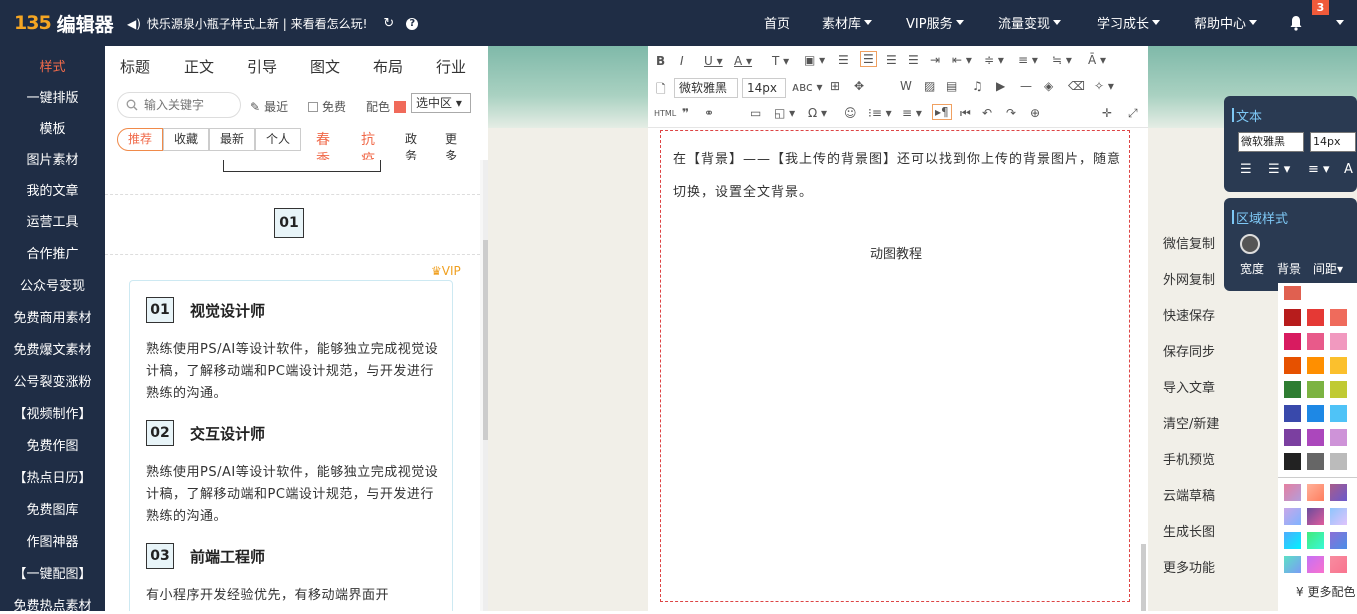 Image resolution: width=1357 pixels, height=614 pixels. What do you see at coordinates (1097, 60) in the screenshot?
I see `clear-format-icon: Ā ▾` at bounding box center [1097, 60].